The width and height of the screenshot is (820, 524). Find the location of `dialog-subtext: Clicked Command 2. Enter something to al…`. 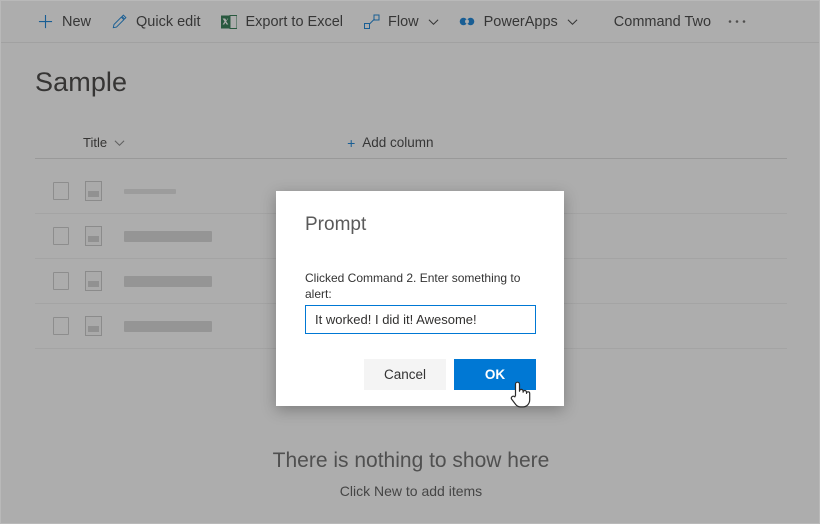

dialog-subtext: Clicked Command 2. Enter something to al… is located at coordinates (413, 286).